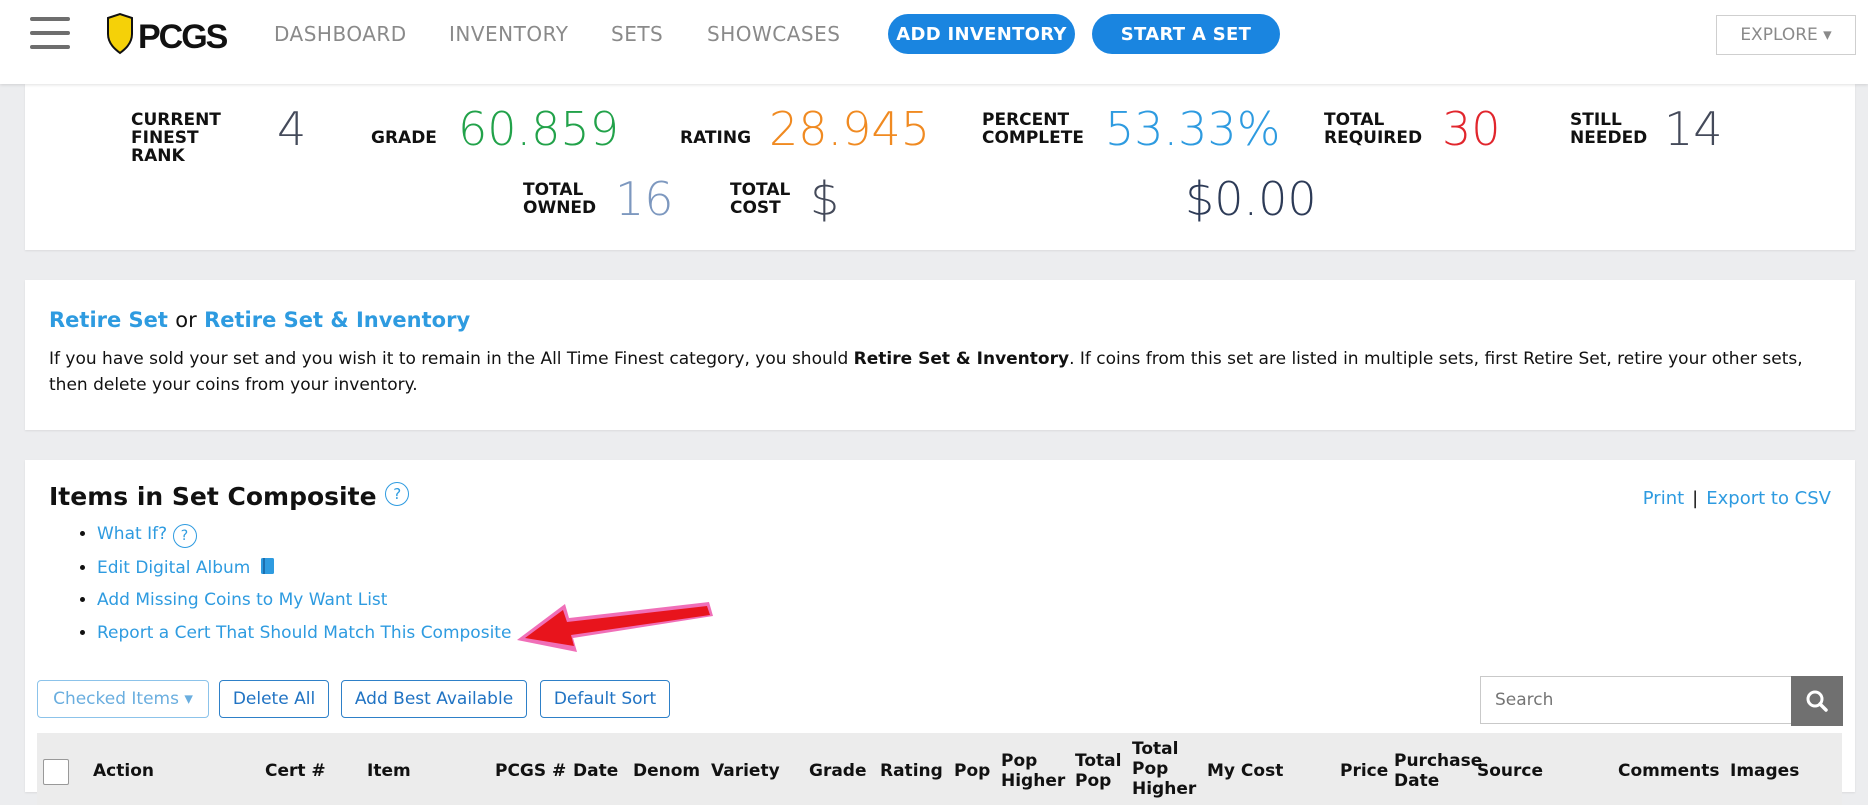 This screenshot has height=805, width=1868. Describe the element at coordinates (644, 199) in the screenshot. I see `total-owned-value: 16` at that location.